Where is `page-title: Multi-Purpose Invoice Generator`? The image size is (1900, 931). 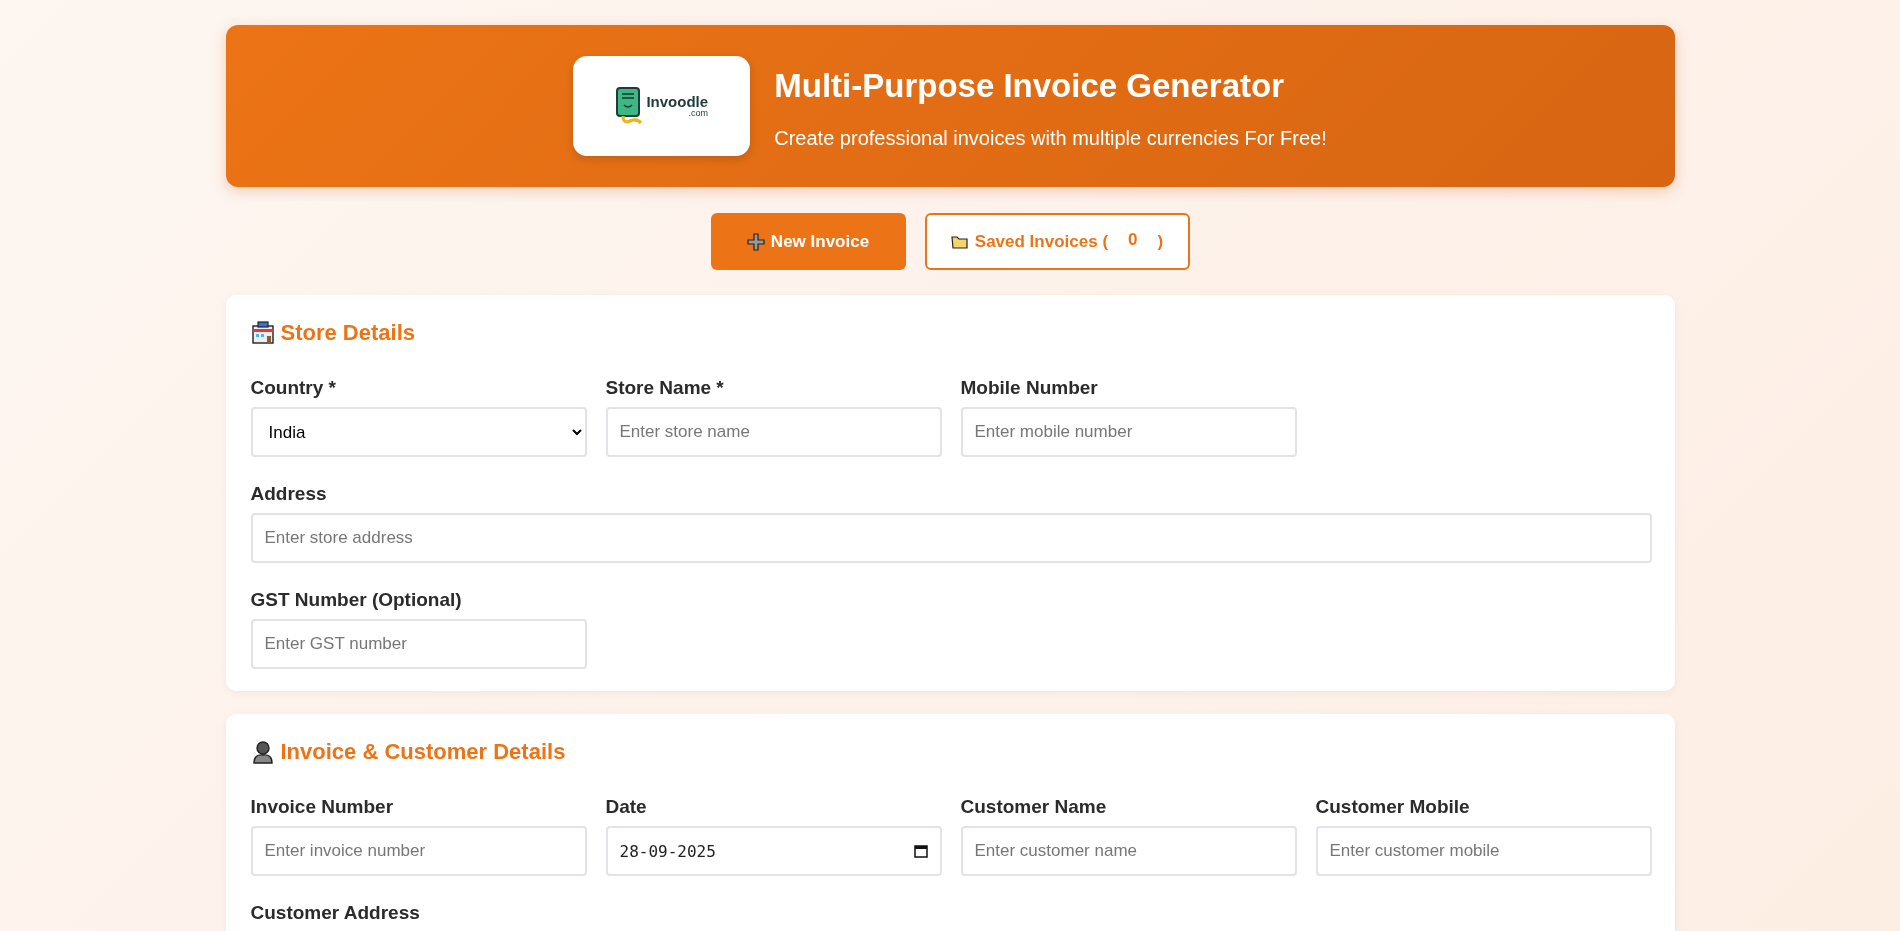
page-title: Multi-Purpose Invoice Generator is located at coordinates (1030, 85).